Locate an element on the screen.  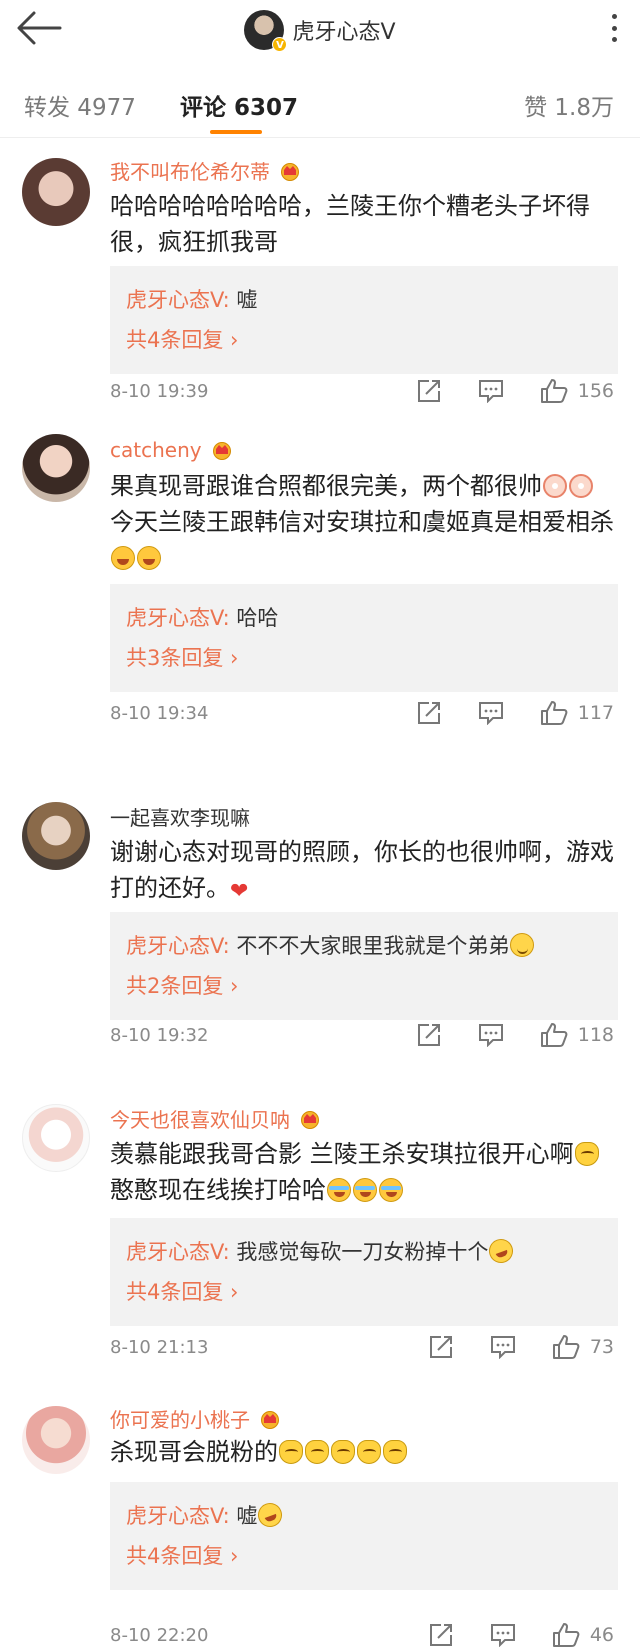
like-button: 156 is located at coordinates (577, 391).